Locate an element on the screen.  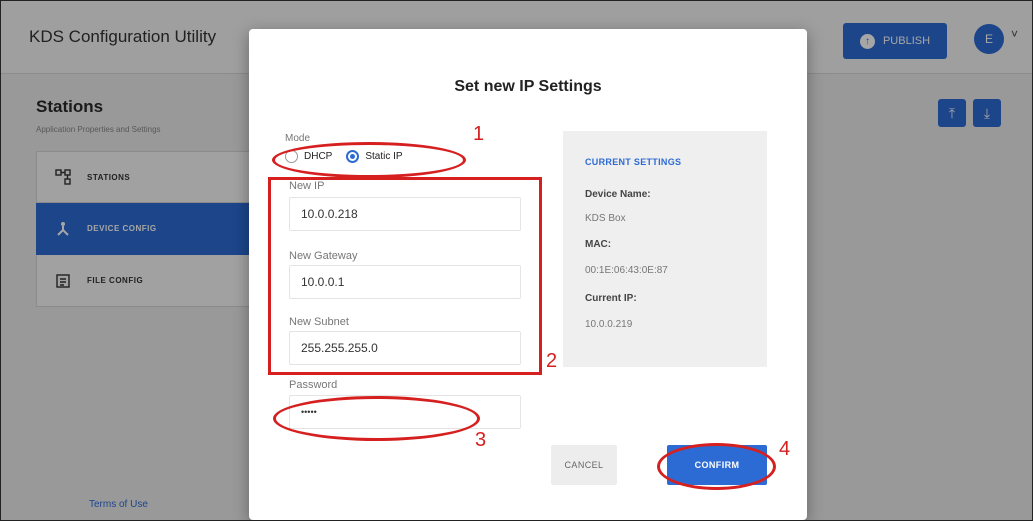
annotation-rect-ip-fields is located at coordinates (405, 276).